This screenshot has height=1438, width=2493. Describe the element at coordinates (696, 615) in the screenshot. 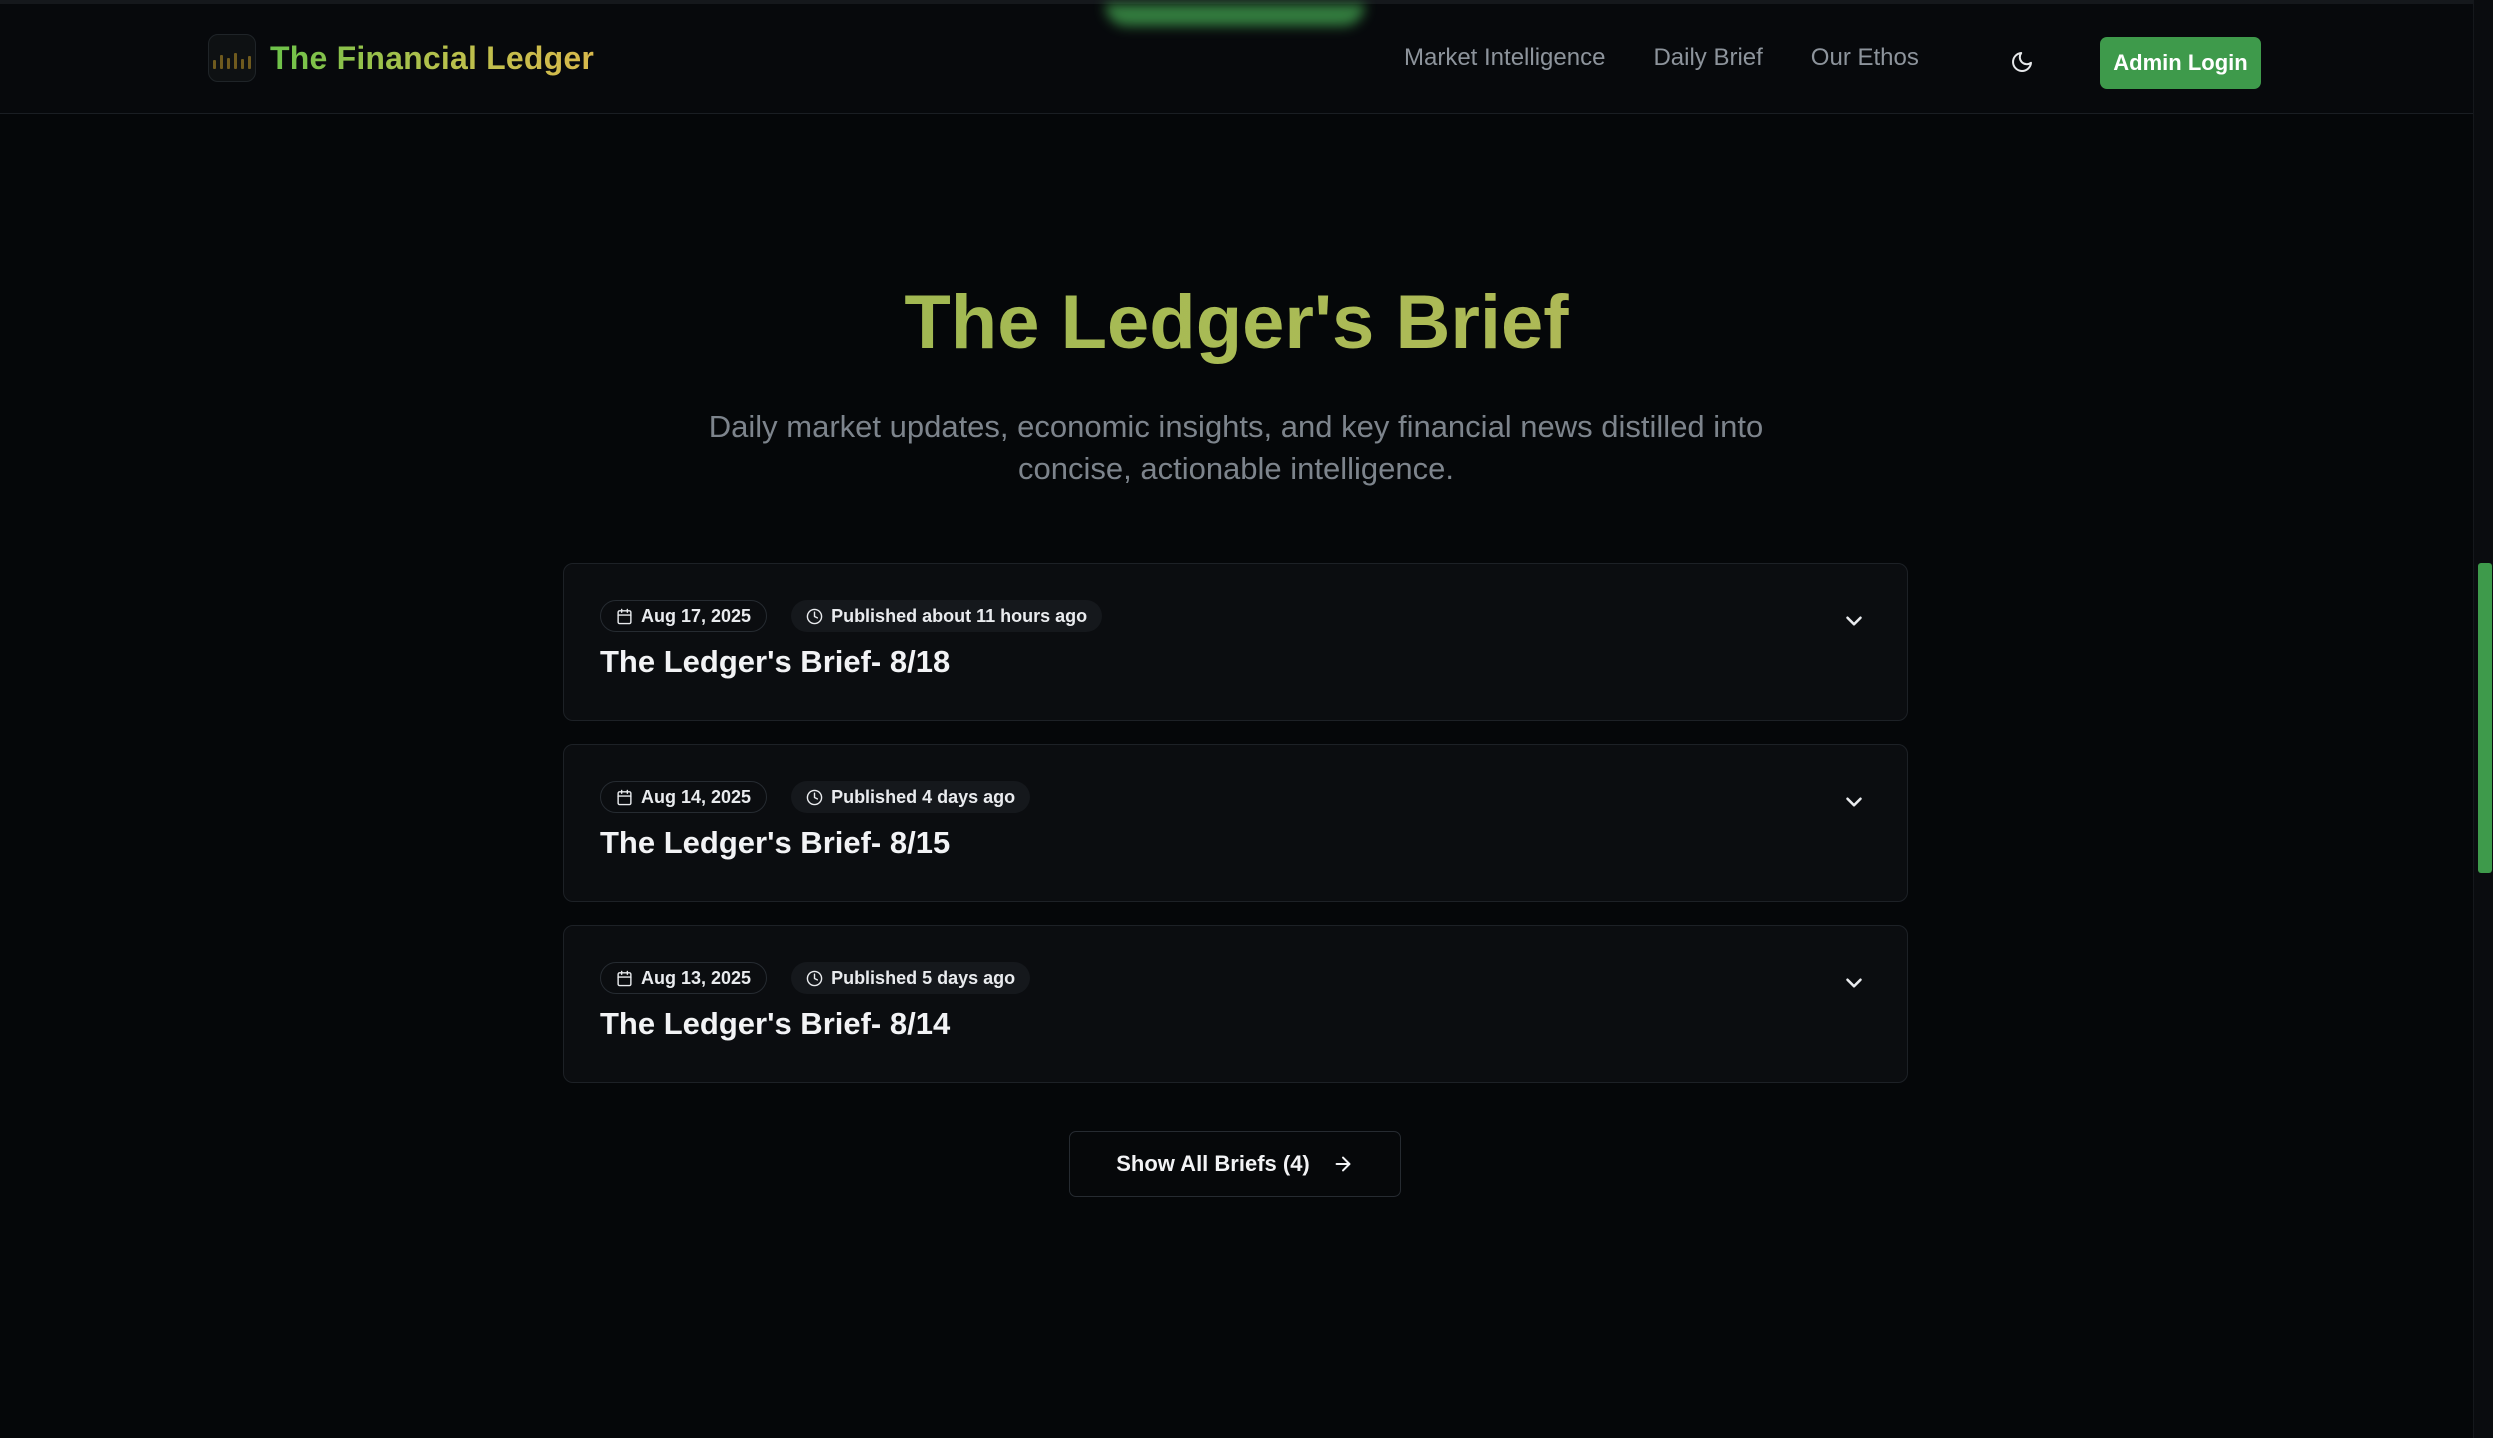

I see `brief-date: Aug 17, 2025` at that location.